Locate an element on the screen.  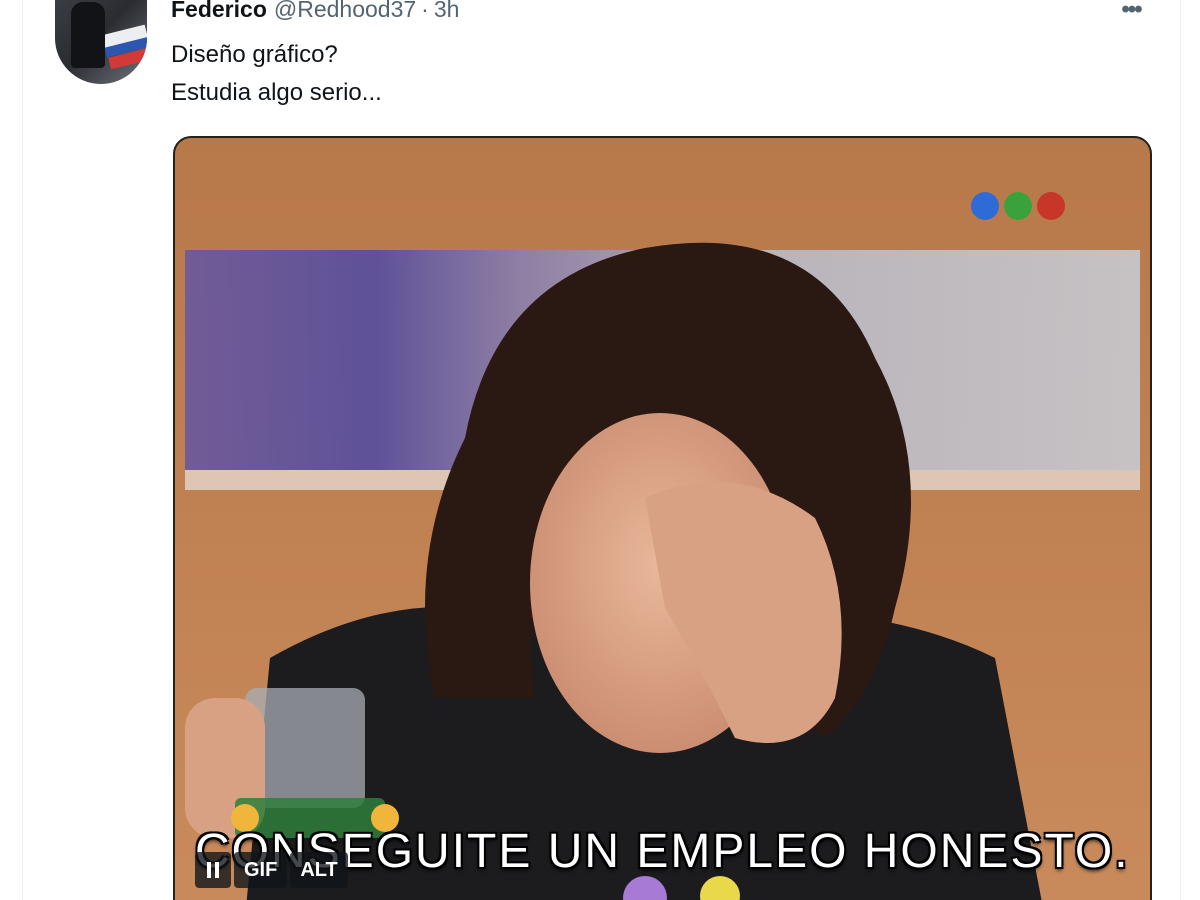
avatar-figure is located at coordinates (88, 35).